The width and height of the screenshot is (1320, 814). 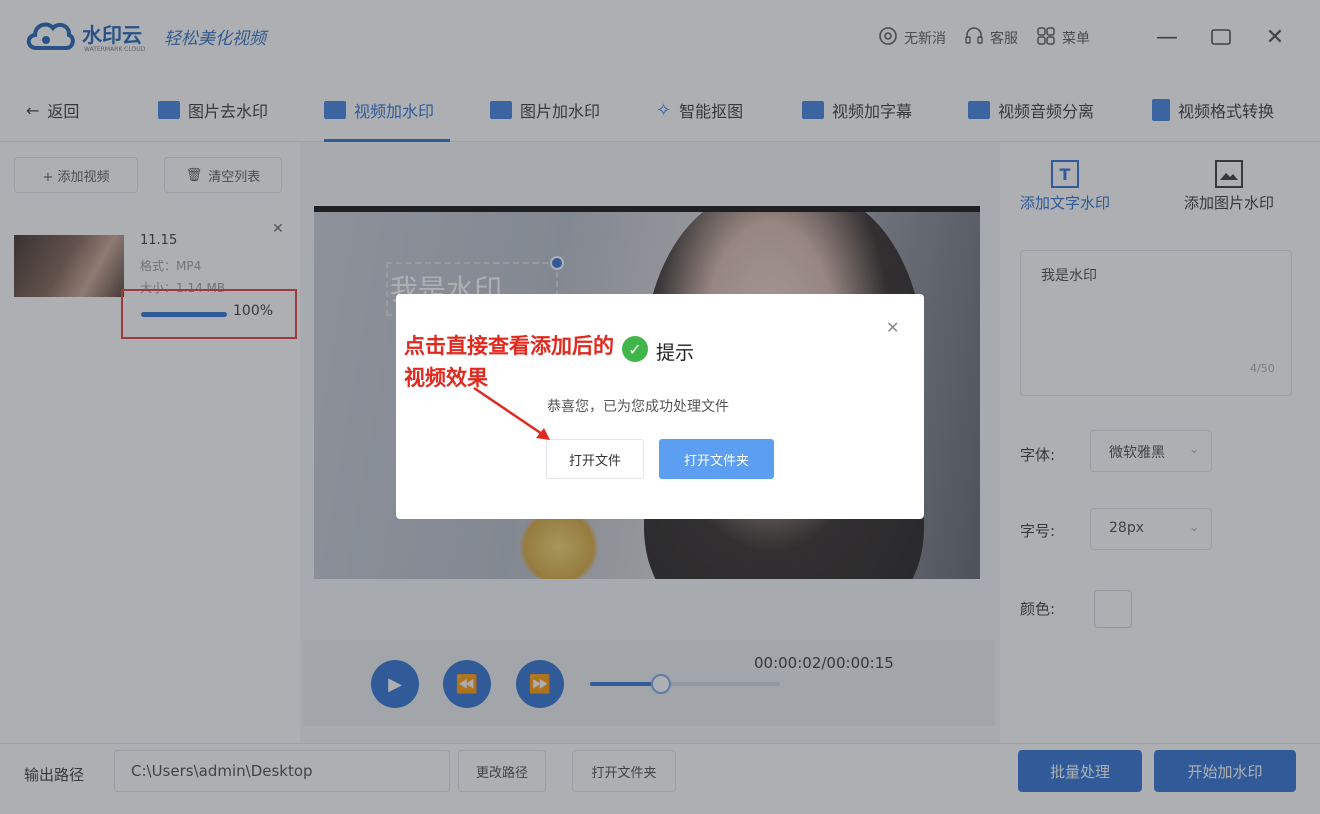 I want to click on dialog-message: 恭喜您，已为您成功处理文件, so click(x=638, y=407).